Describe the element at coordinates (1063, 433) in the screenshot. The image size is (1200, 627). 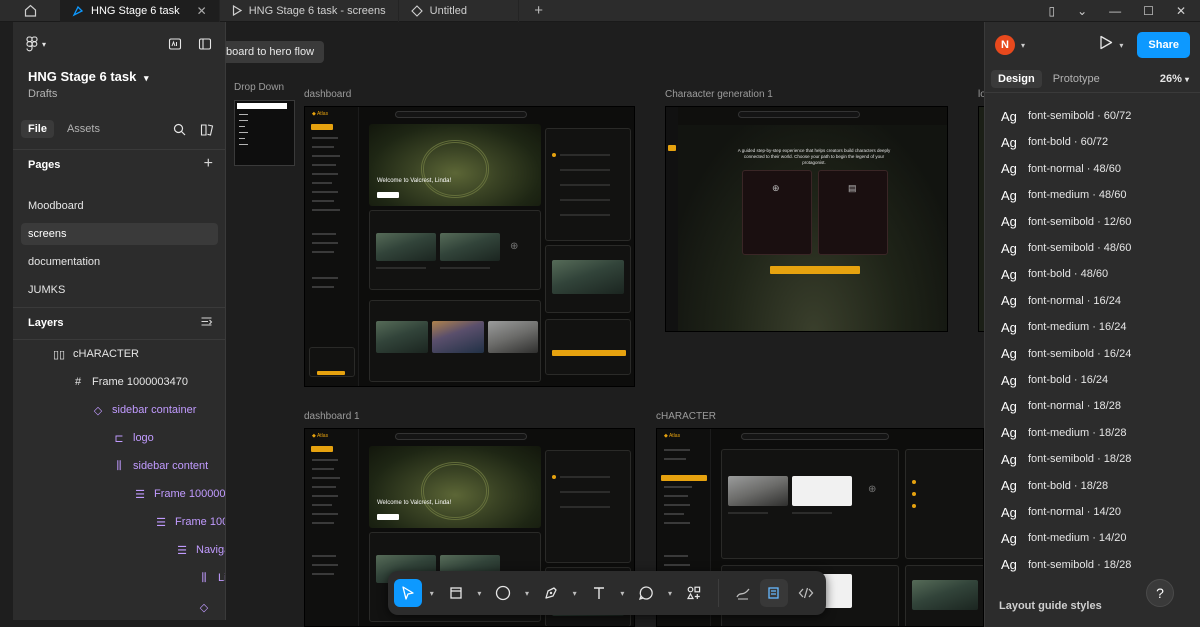
I see `text-style-item: Ag font-medium · 18/28` at that location.